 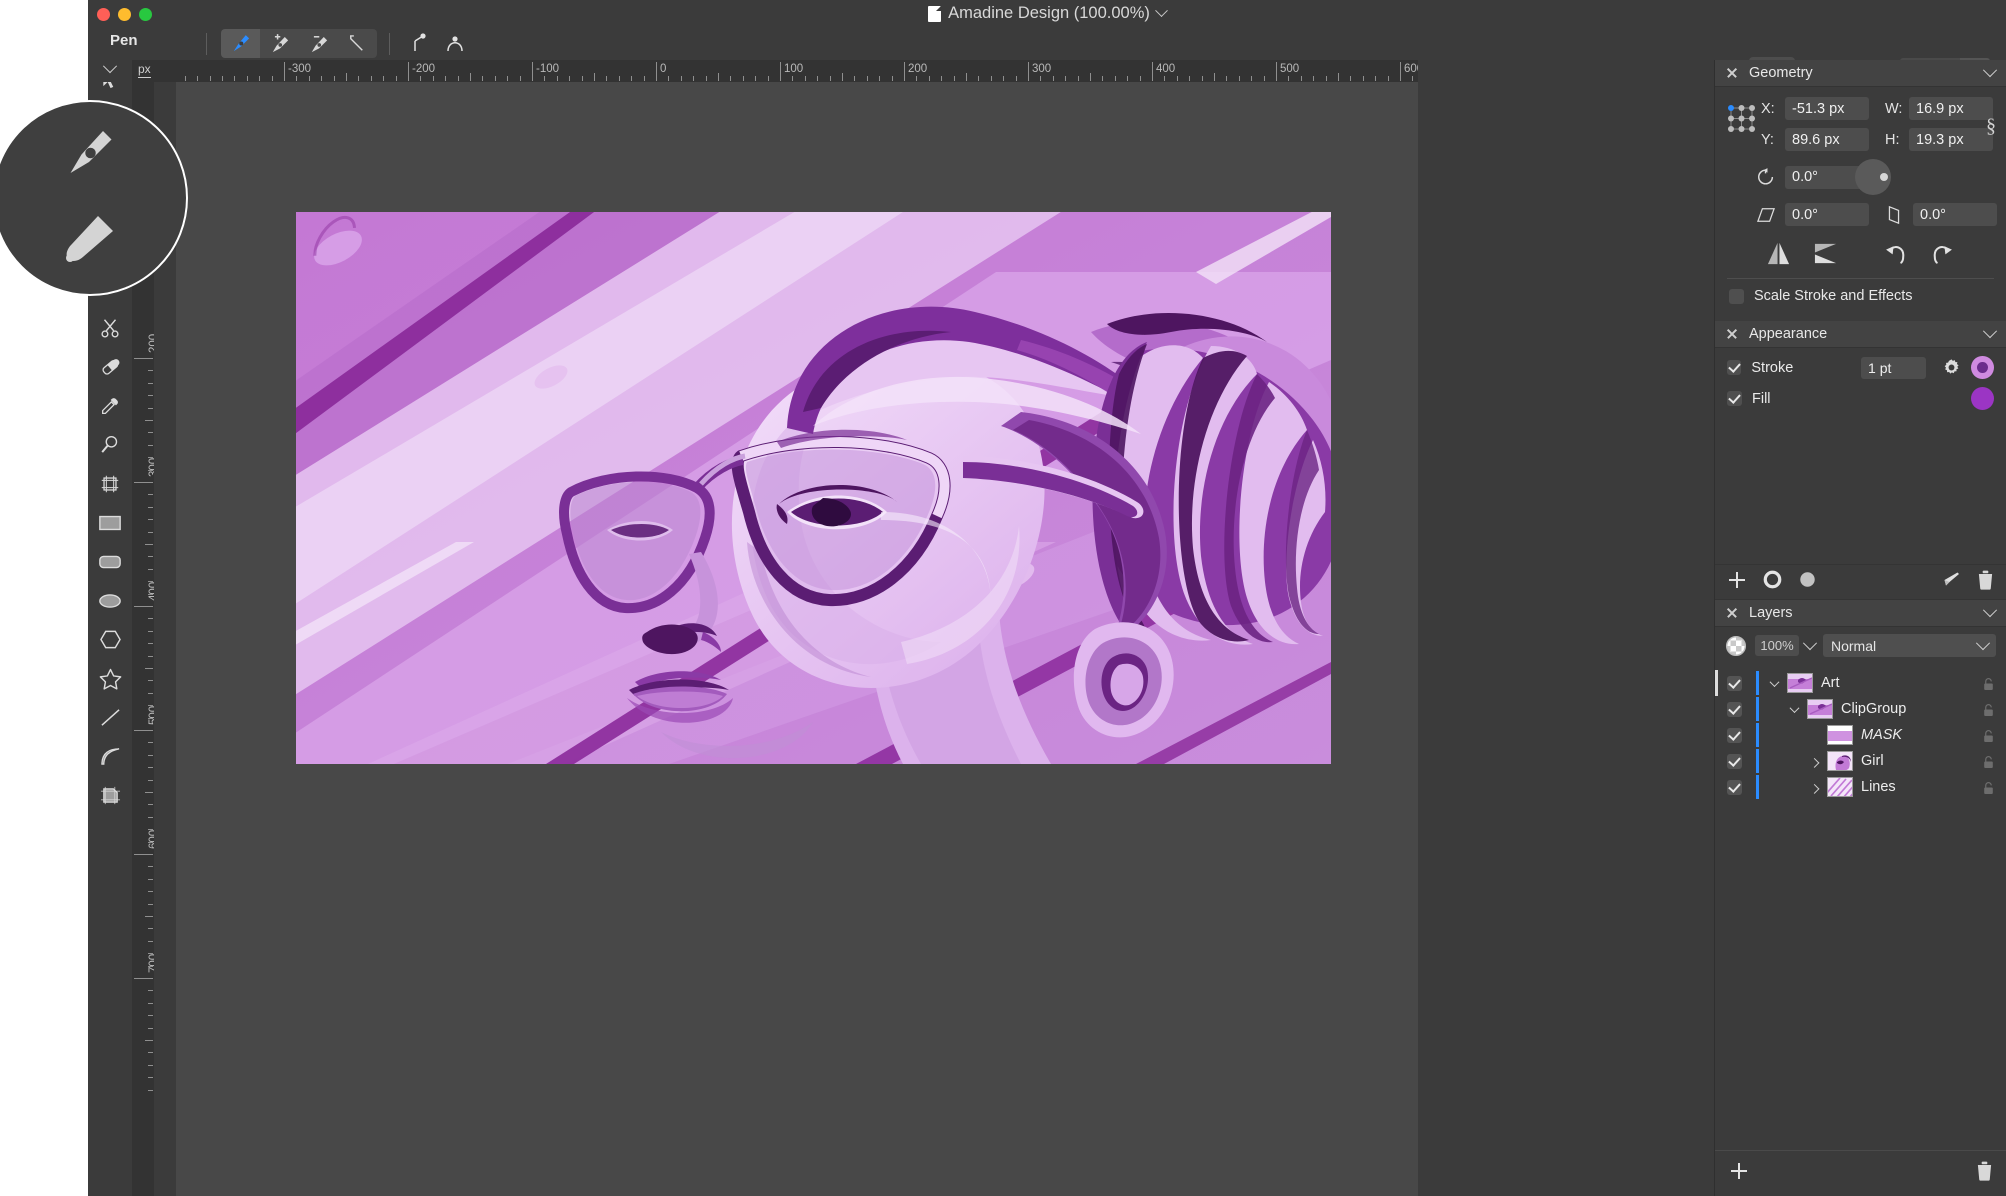 I want to click on layers-section-header: Layers, so click(x=1860, y=613).